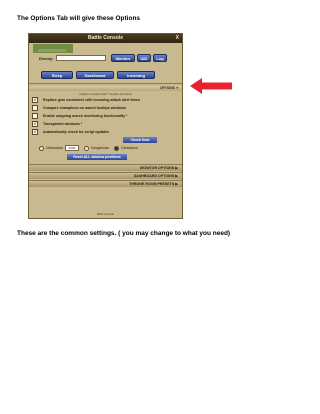 This screenshot has height=414, width=320. Describe the element at coordinates (211, 86) in the screenshot. I see `red-arrow-icon` at that location.